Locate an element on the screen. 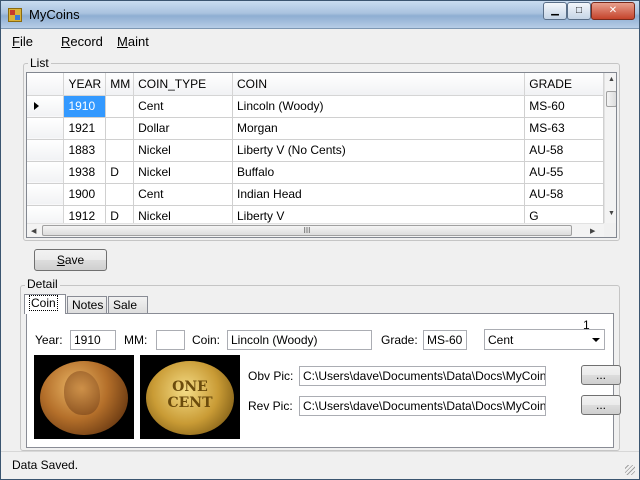 The image size is (640, 480). mm-label: MM: is located at coordinates (136, 340).